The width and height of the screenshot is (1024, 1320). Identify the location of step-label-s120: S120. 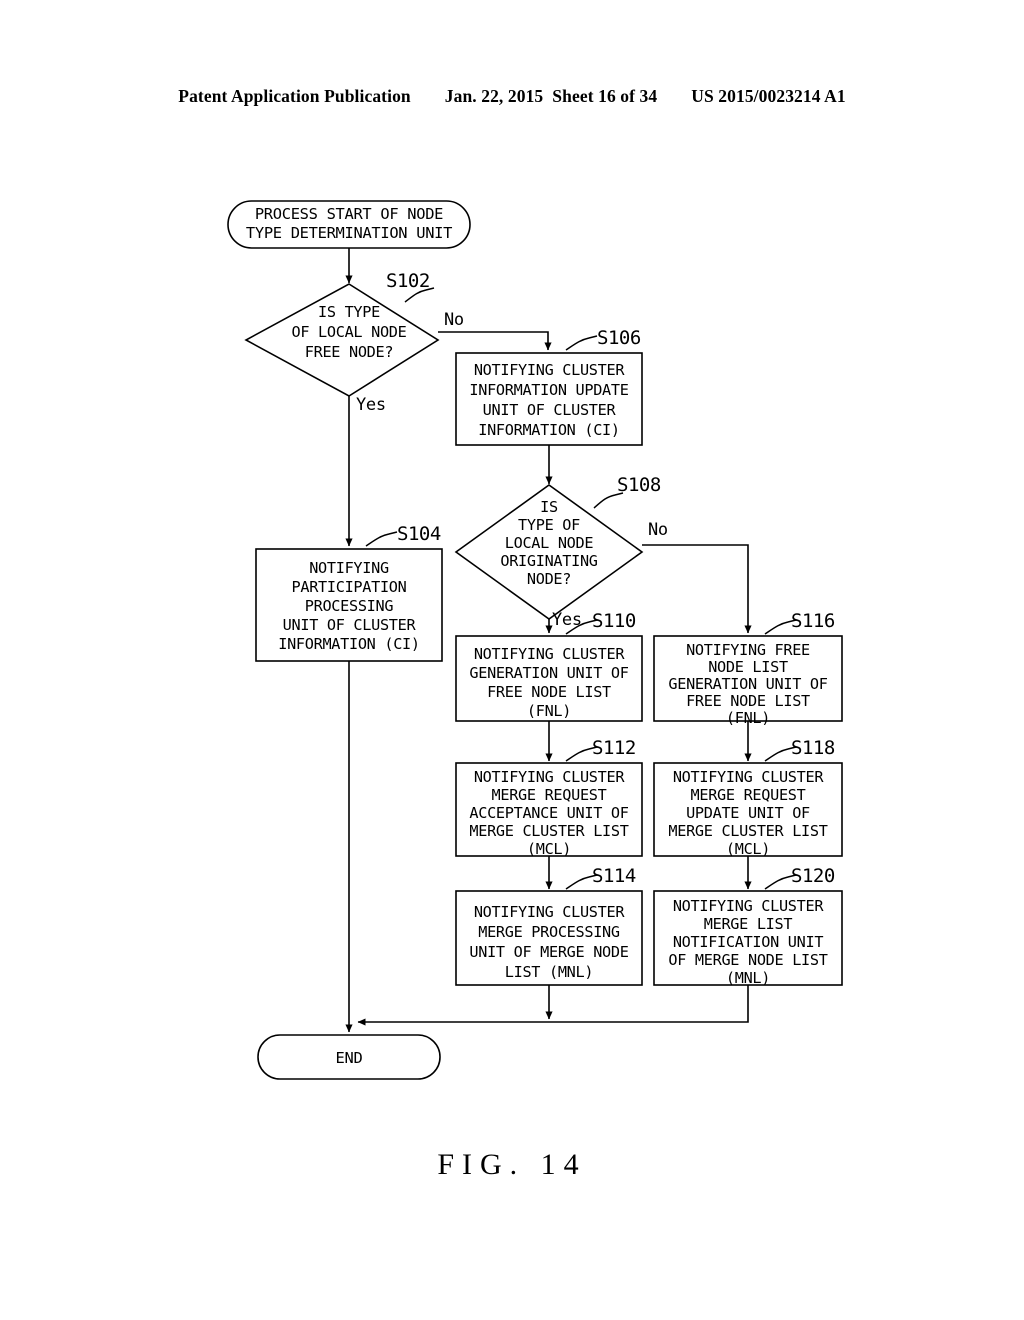
(813, 876).